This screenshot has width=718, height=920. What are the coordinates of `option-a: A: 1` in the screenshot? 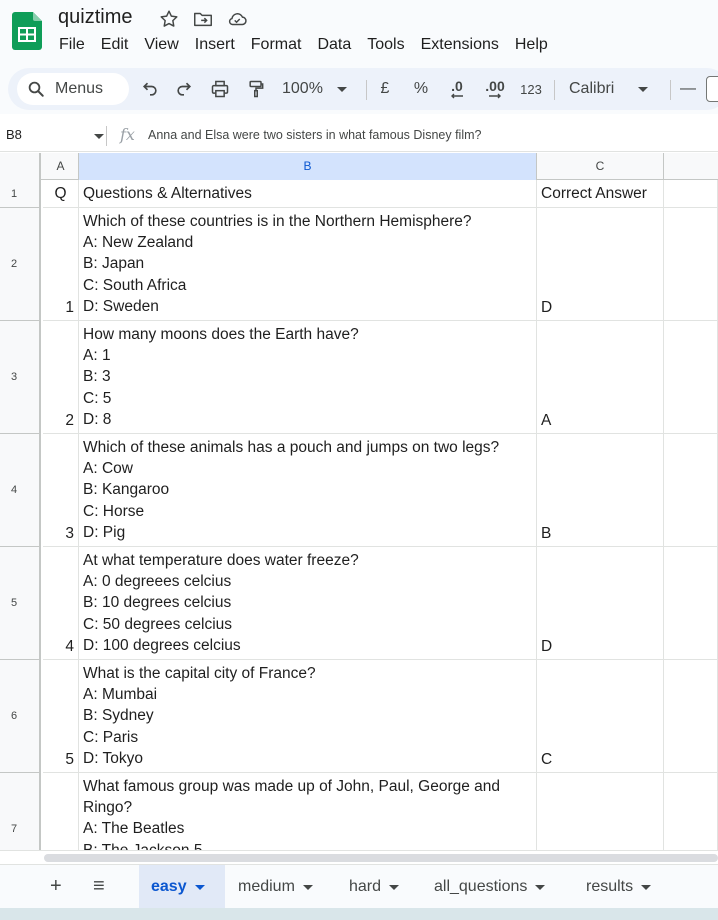 It's located at (97, 356).